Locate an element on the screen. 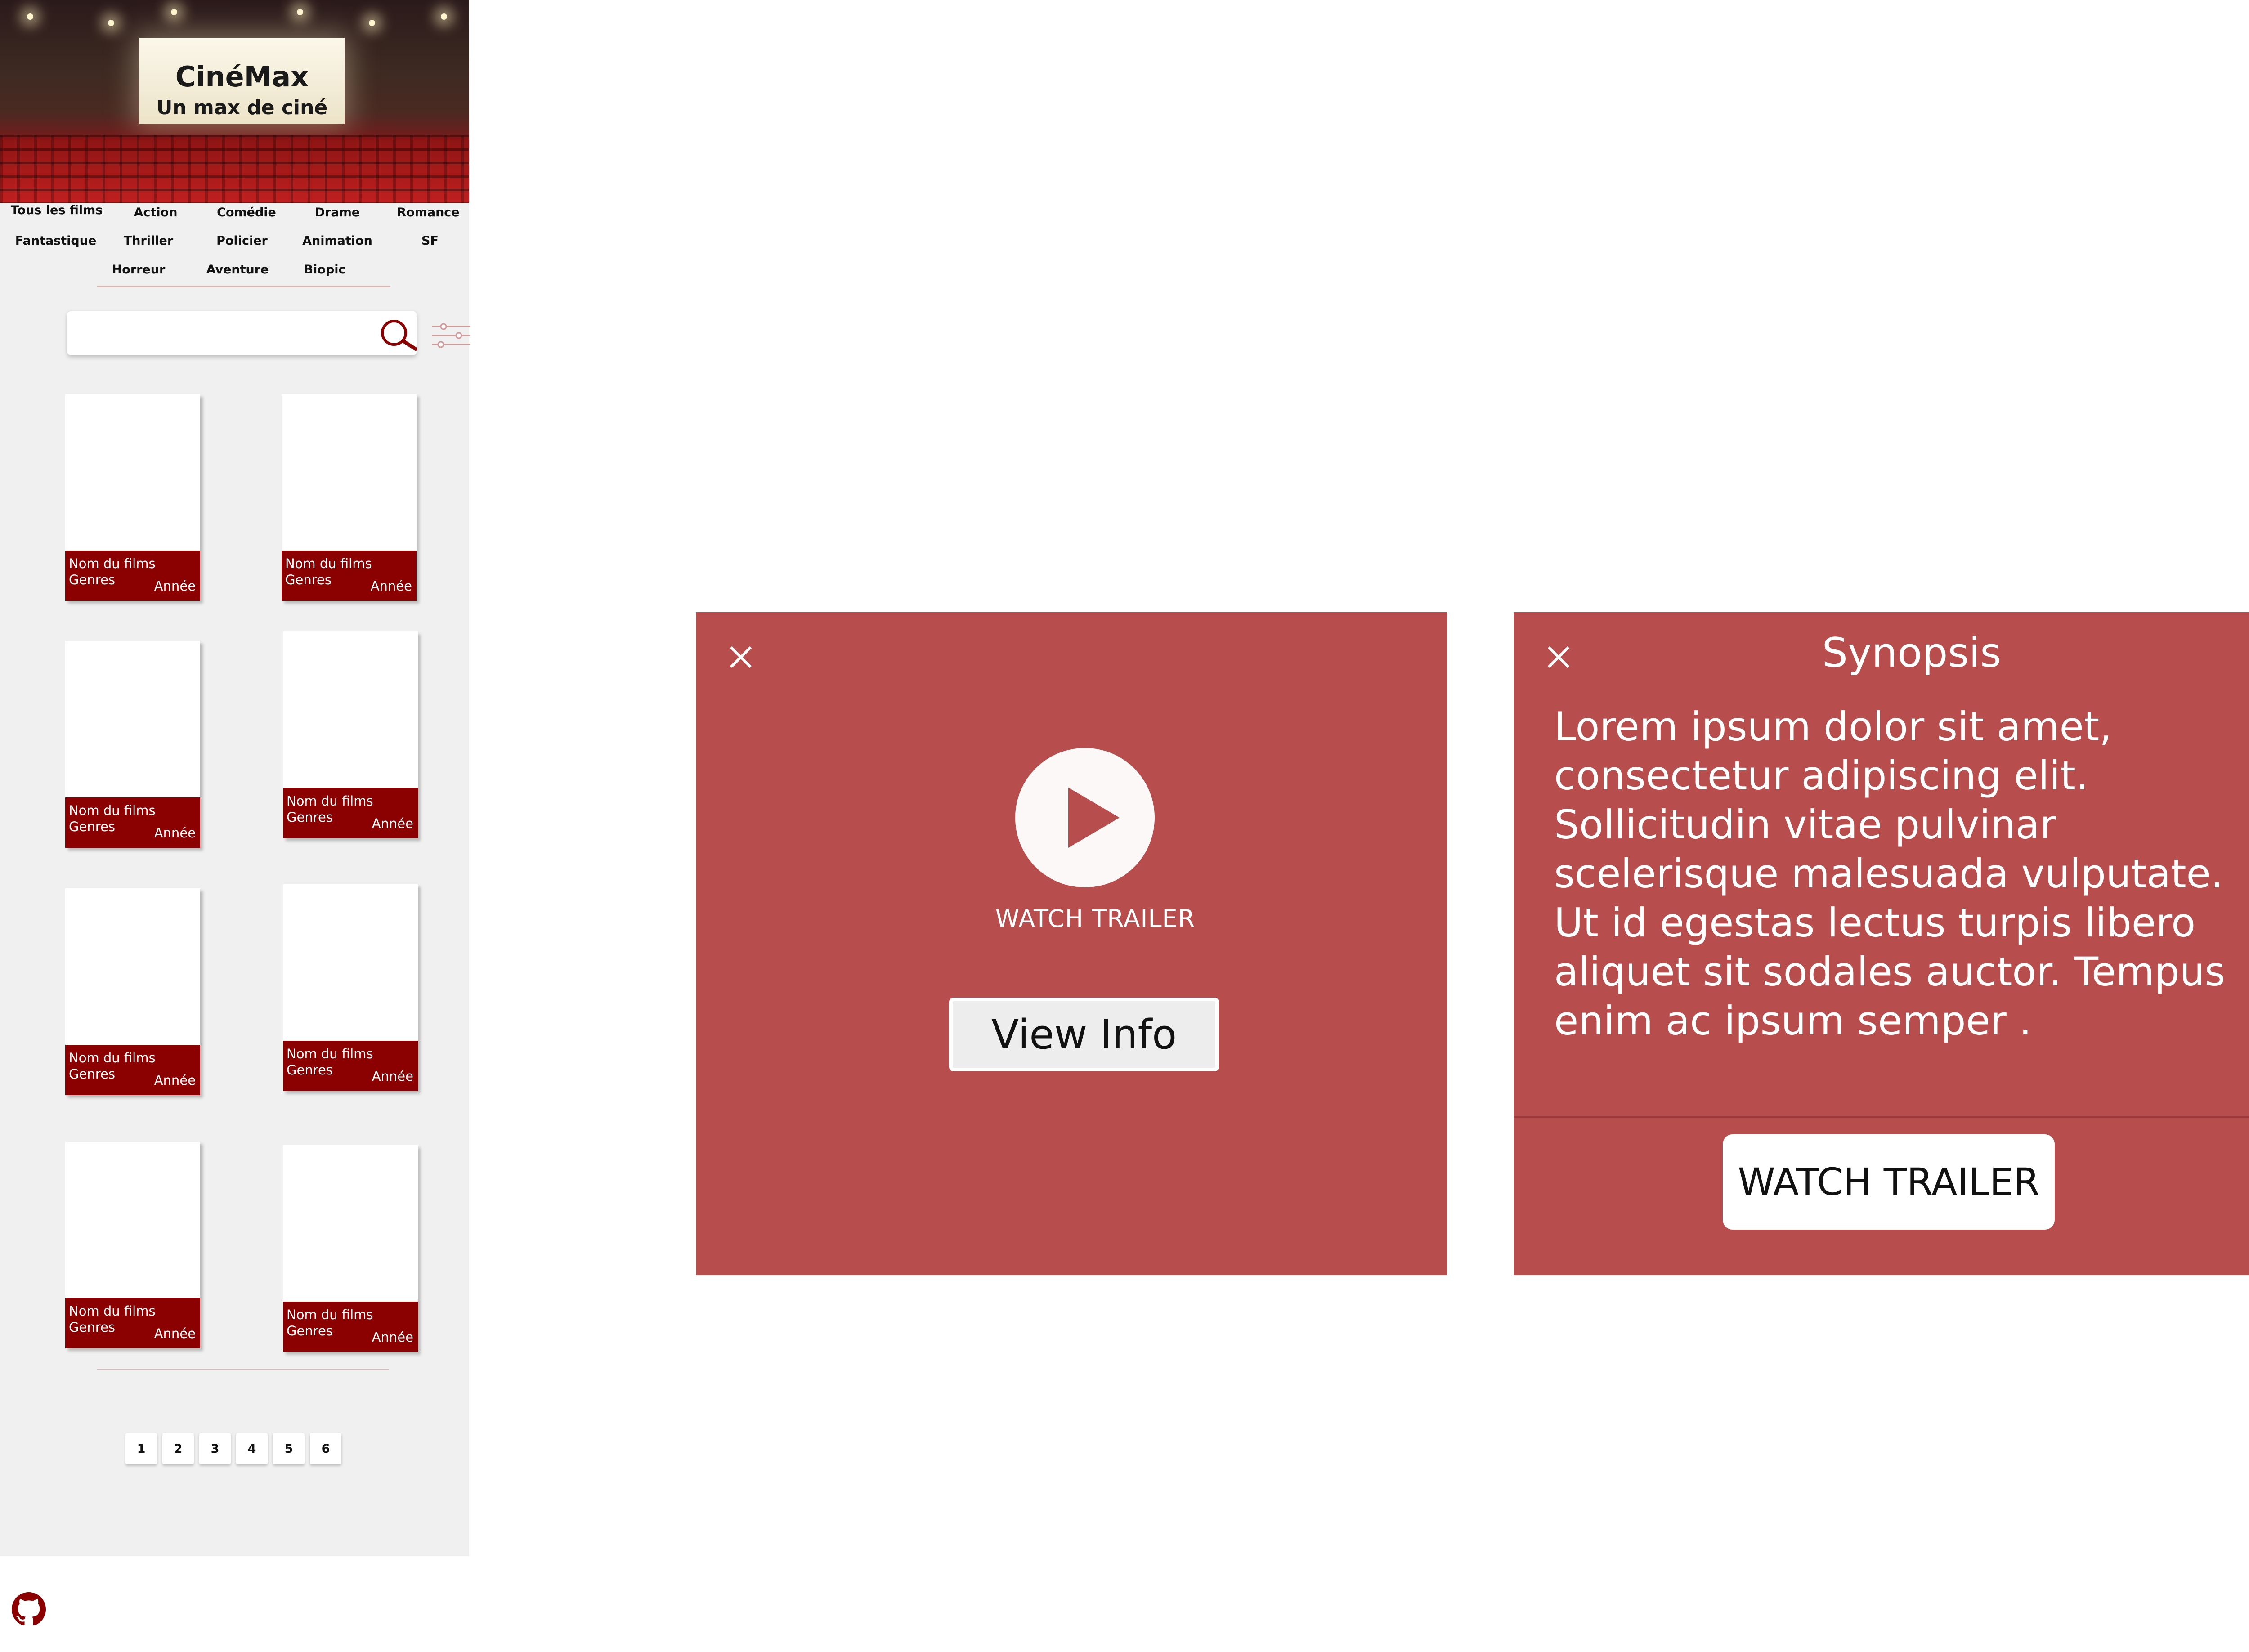 This screenshot has height=1652, width=2249. watch-trailer-button: WATCH TRAILER is located at coordinates (1889, 1182).